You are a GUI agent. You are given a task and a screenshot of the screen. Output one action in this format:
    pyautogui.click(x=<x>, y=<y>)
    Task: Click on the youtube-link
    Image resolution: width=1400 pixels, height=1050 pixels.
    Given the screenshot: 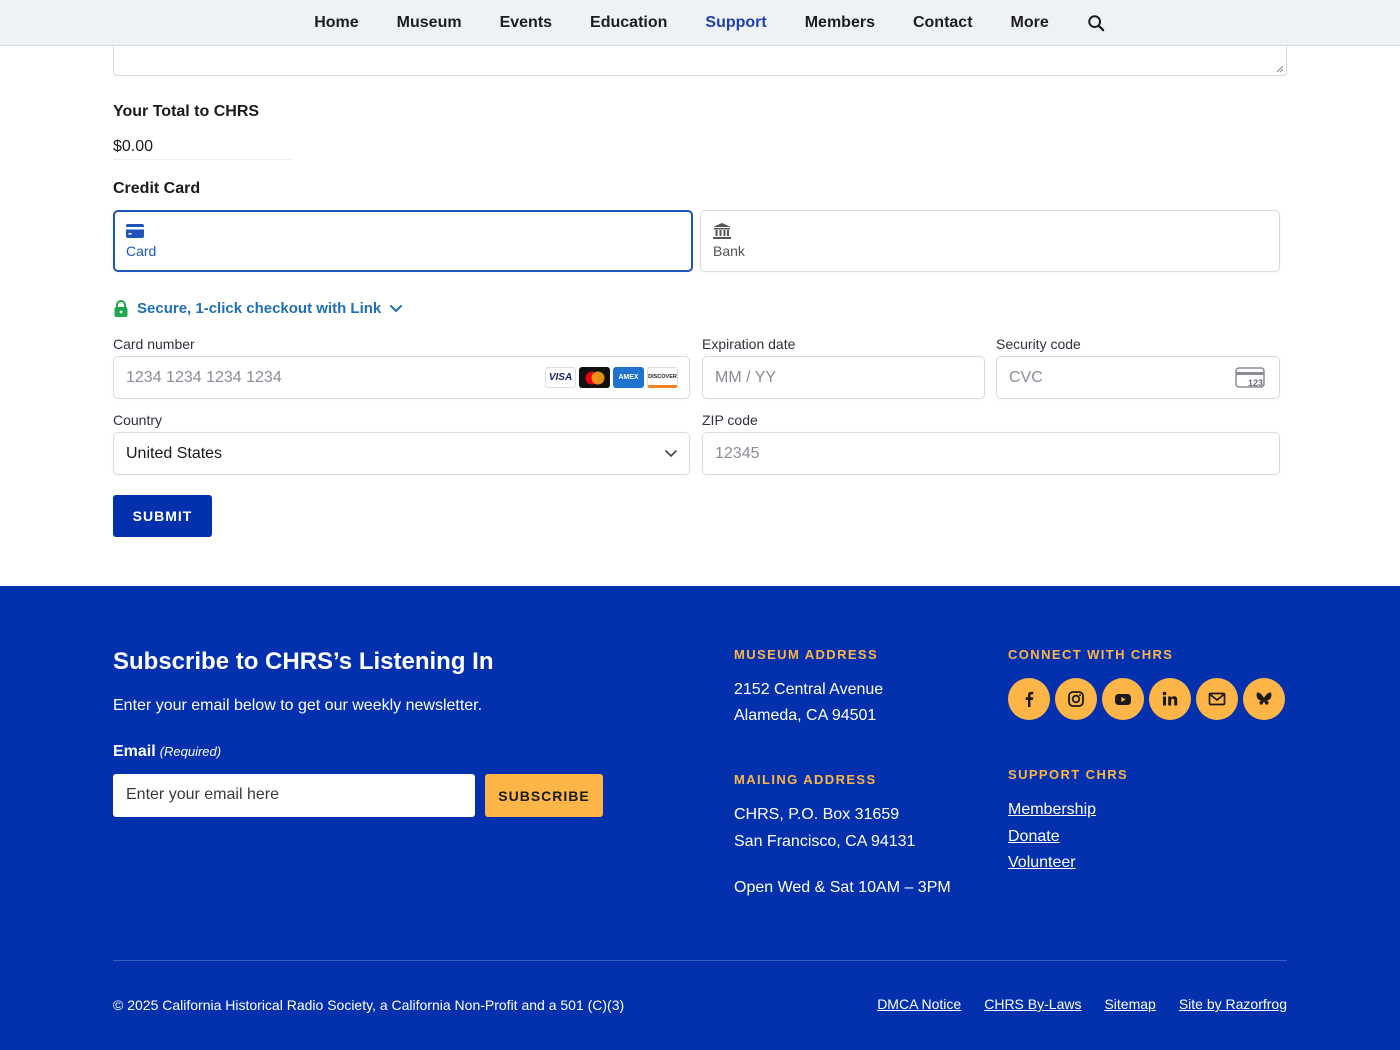 What is the action you would take?
    pyautogui.click(x=1123, y=699)
    